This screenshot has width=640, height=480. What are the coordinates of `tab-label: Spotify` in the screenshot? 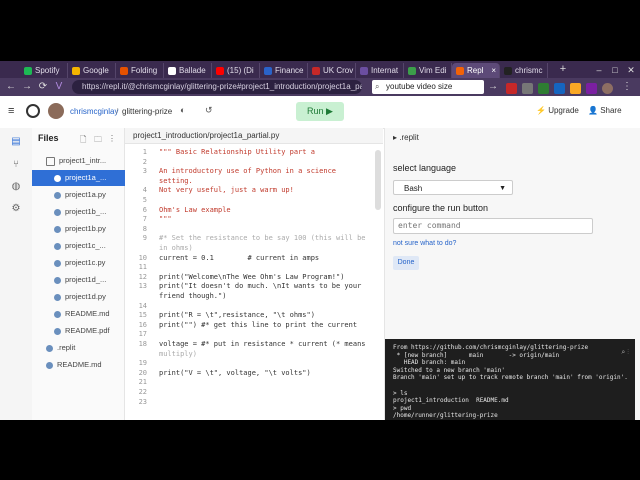 It's located at (47, 70).